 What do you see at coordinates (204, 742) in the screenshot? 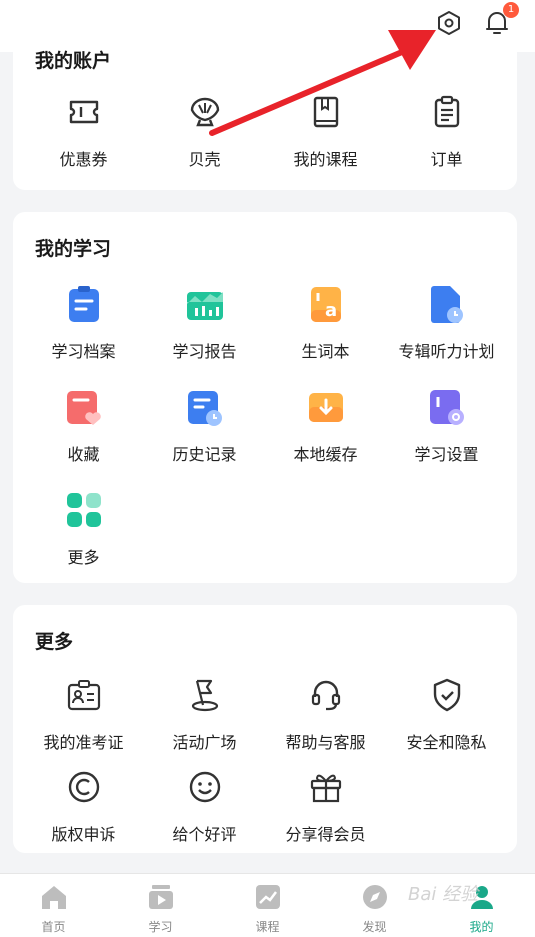
I see `item-label: 活动广场` at bounding box center [204, 742].